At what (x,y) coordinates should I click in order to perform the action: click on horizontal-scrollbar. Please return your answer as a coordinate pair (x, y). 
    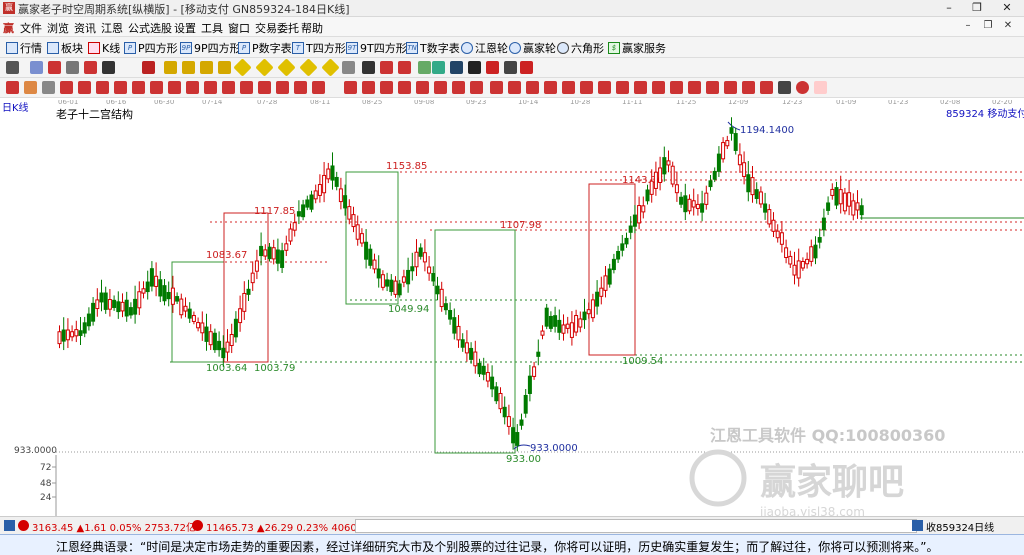
    Looking at the image, I should click on (636, 526).